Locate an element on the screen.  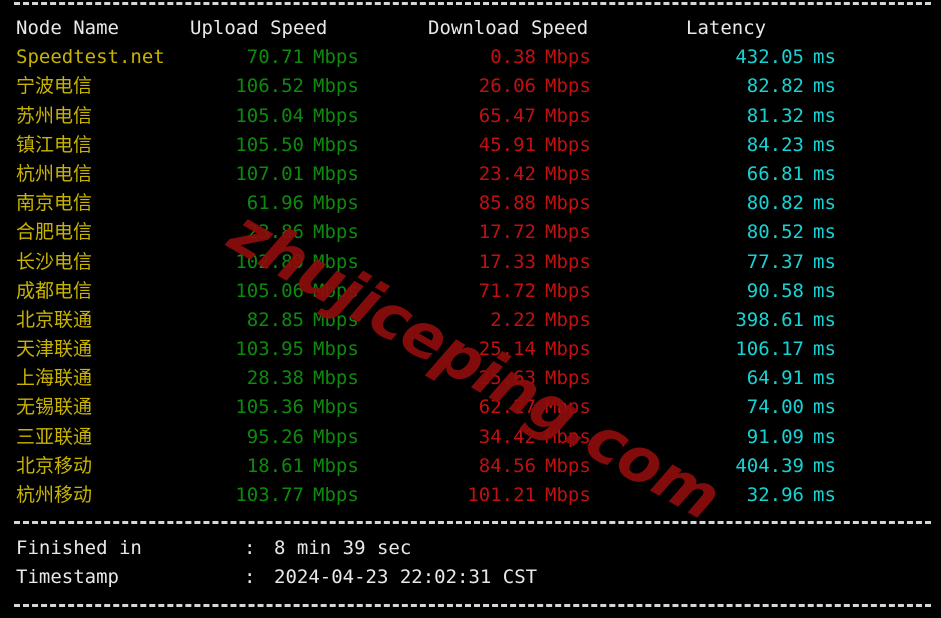
table-row: 无锡联通 105.36 Mbps 62.27 Mbps 74.00 ms is located at coordinates (470, 407).